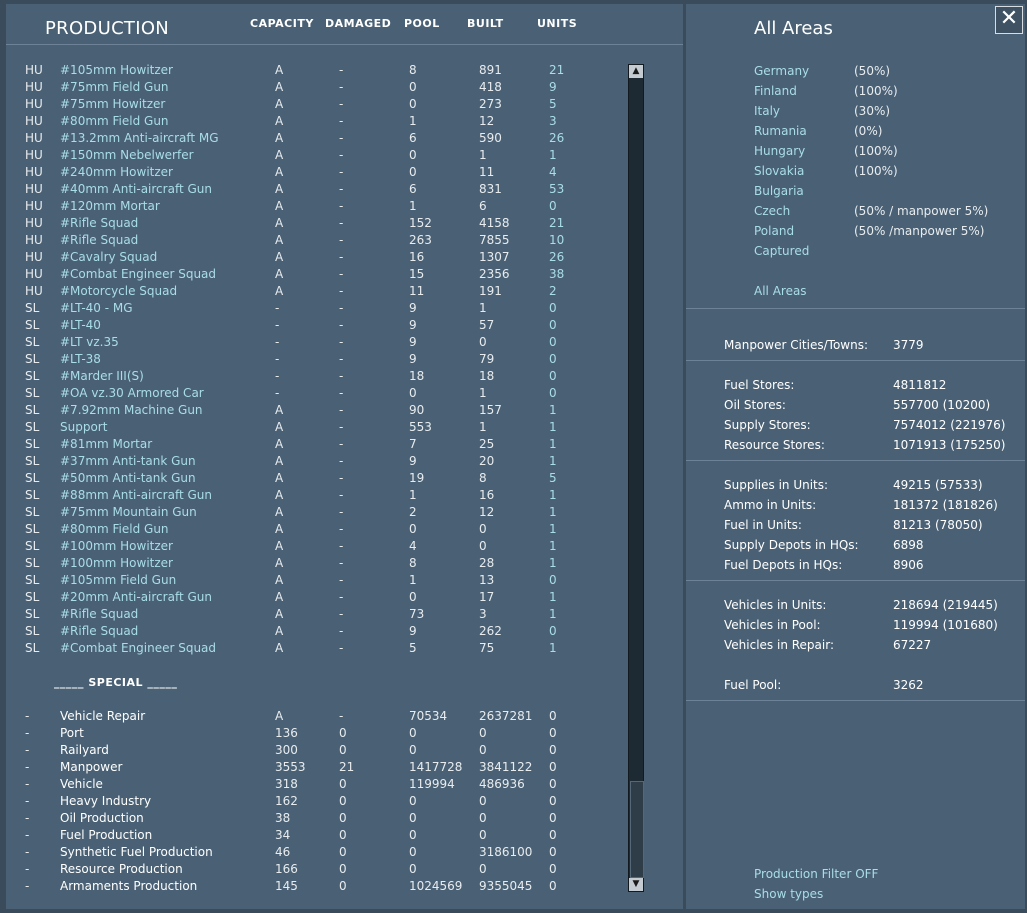  What do you see at coordinates (316, 122) in the screenshot?
I see `table-row: HU #80mm Field Gun A - 1 12 3` at bounding box center [316, 122].